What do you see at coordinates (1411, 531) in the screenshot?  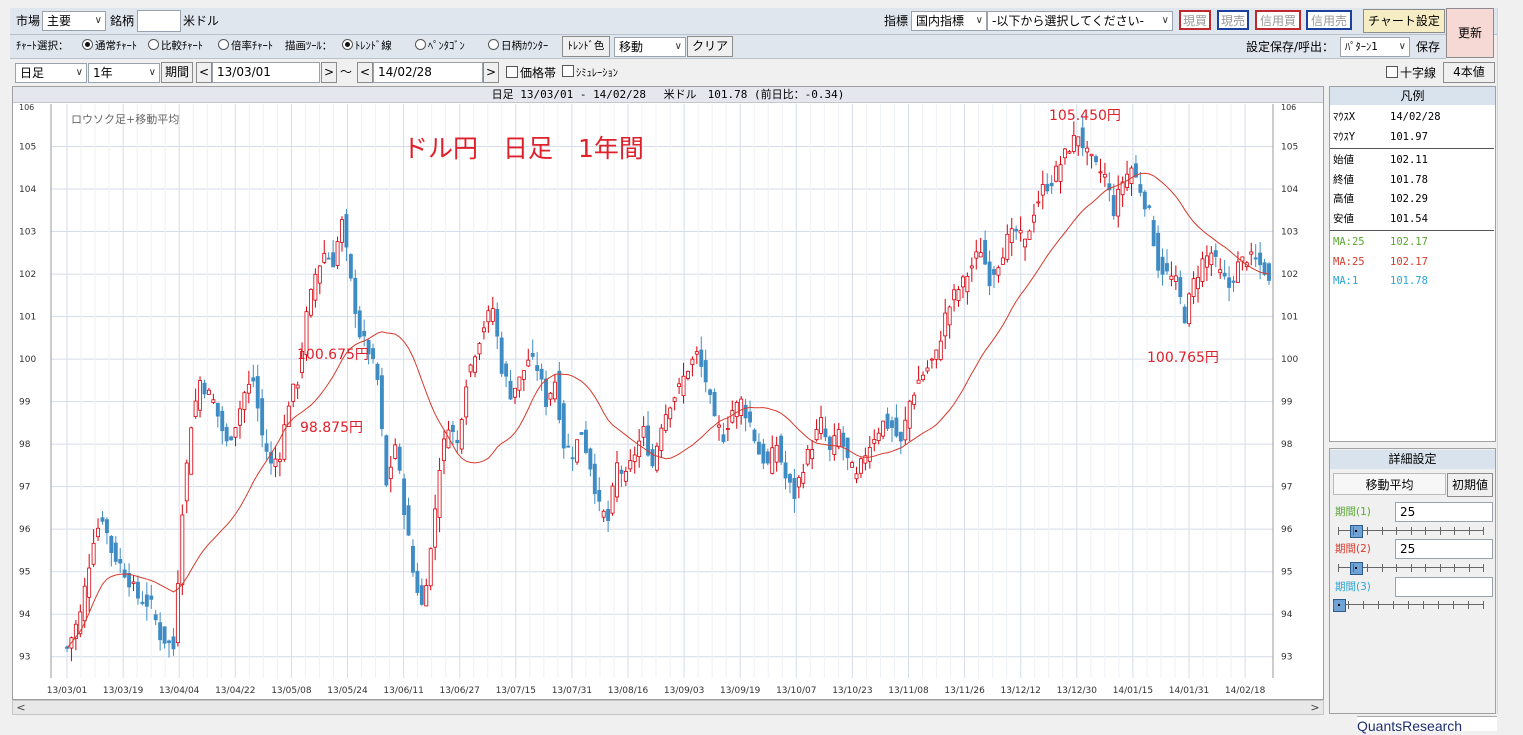 I see `period1-slider` at bounding box center [1411, 531].